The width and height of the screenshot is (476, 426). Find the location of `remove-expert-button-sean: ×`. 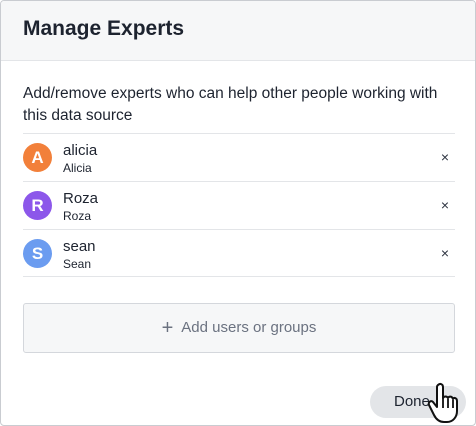

remove-expert-button-sean: × is located at coordinates (445, 253).